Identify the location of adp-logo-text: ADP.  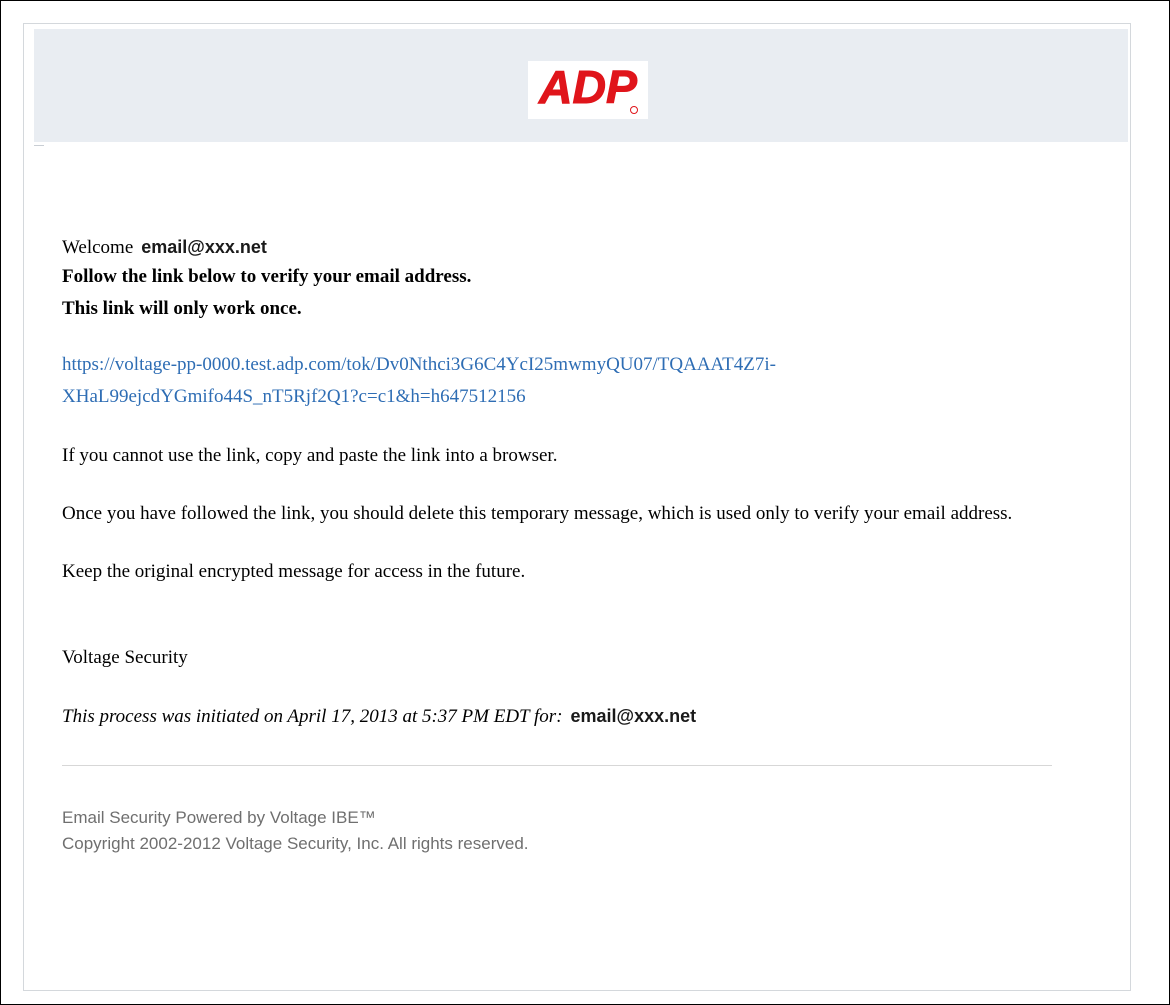
(587, 87).